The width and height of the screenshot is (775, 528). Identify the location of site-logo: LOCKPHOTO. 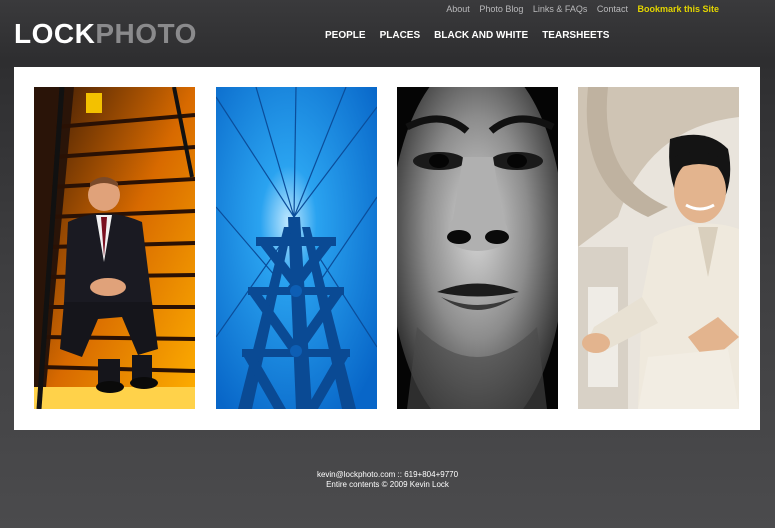
(105, 34).